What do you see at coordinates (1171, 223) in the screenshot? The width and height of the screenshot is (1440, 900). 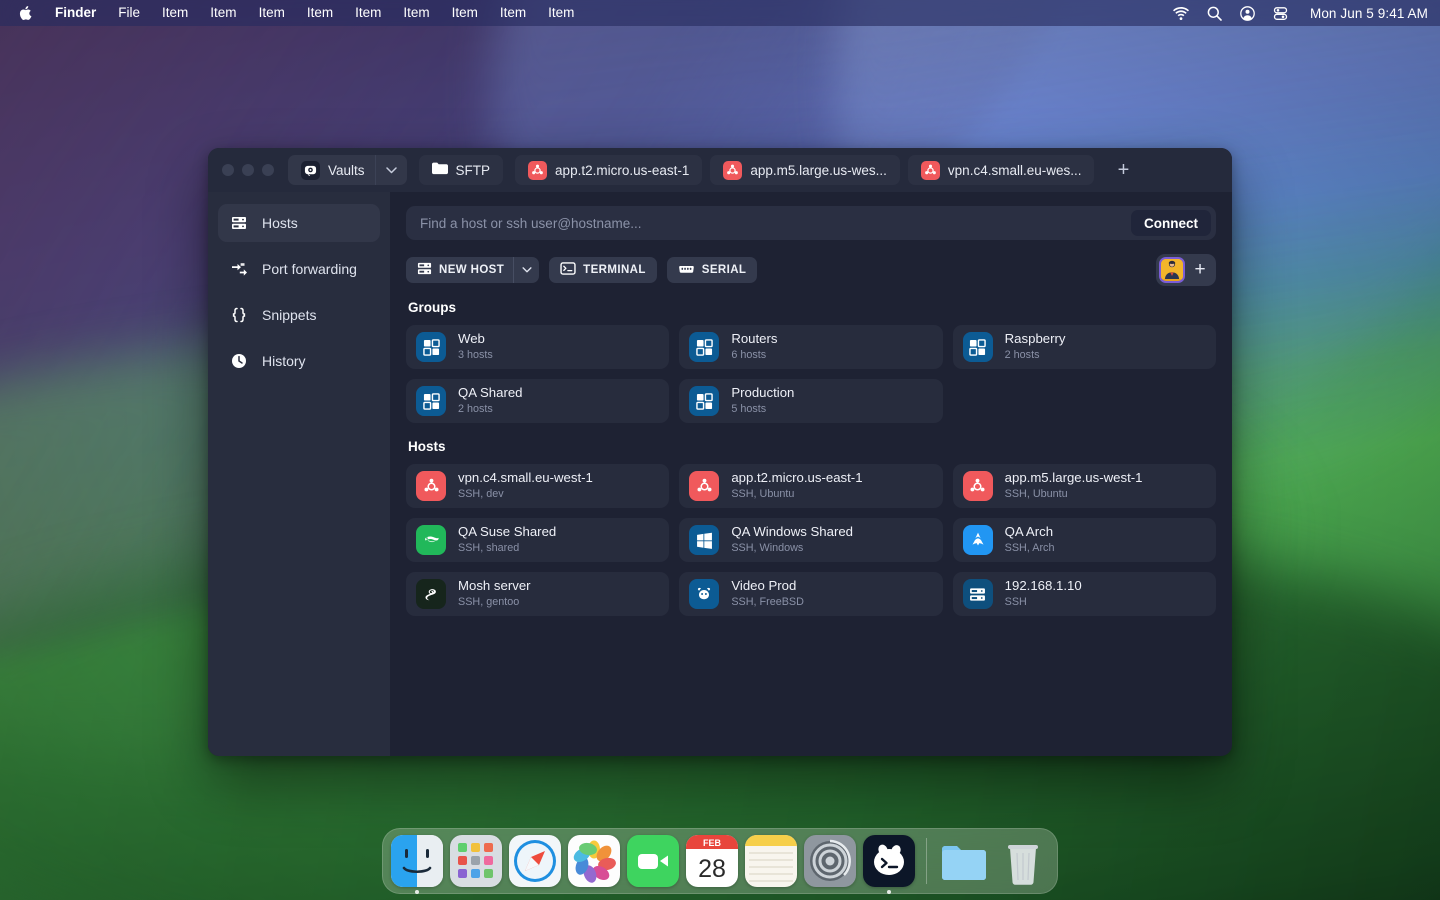 I see `connect-button: Connect` at bounding box center [1171, 223].